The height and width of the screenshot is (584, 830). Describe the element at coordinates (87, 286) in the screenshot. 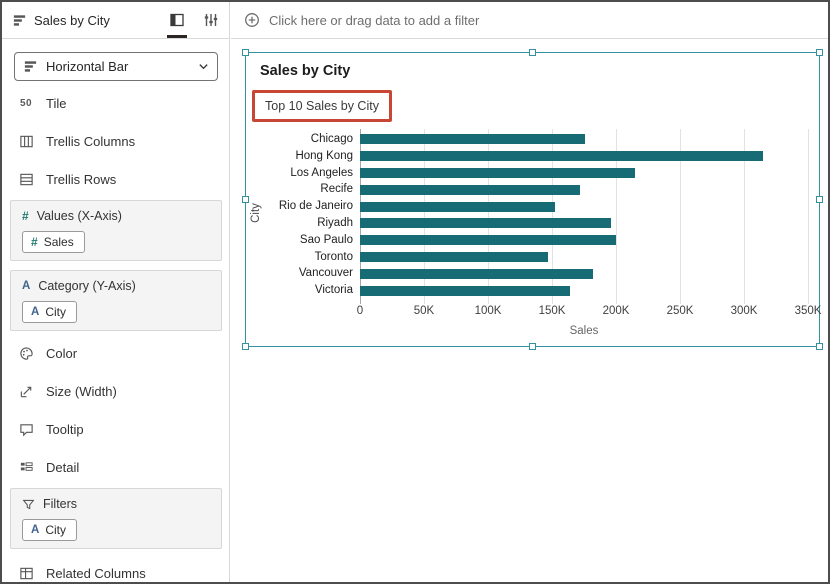

I see `section-category-label: Category (Y-Axis)` at that location.